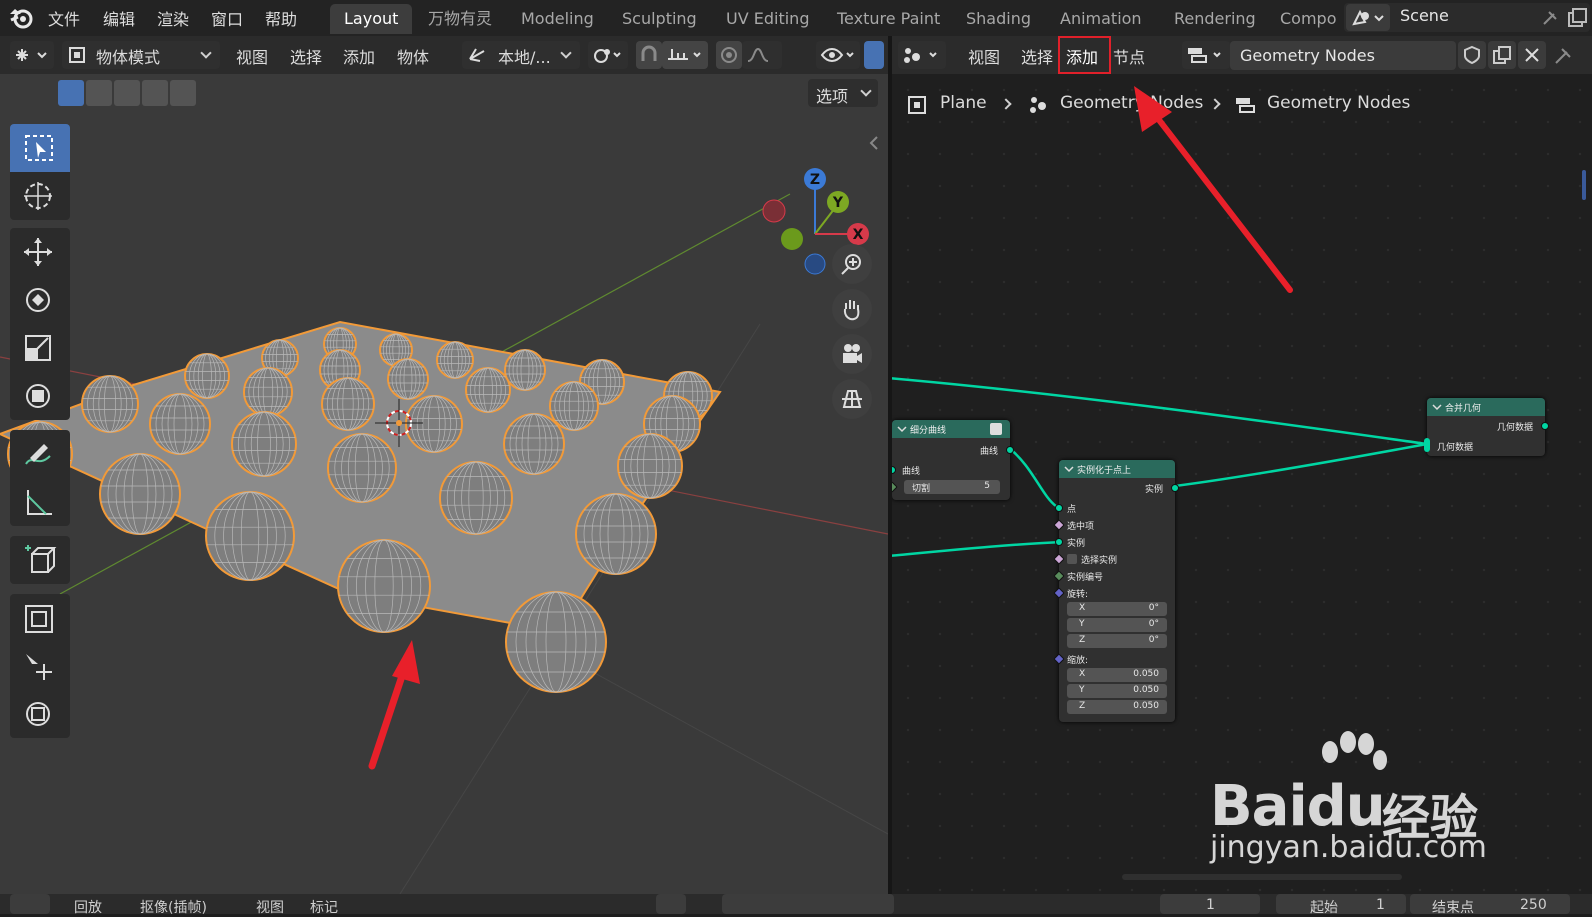  Describe the element at coordinates (1577, 18) in the screenshot. I see `new-scene-icon` at that location.